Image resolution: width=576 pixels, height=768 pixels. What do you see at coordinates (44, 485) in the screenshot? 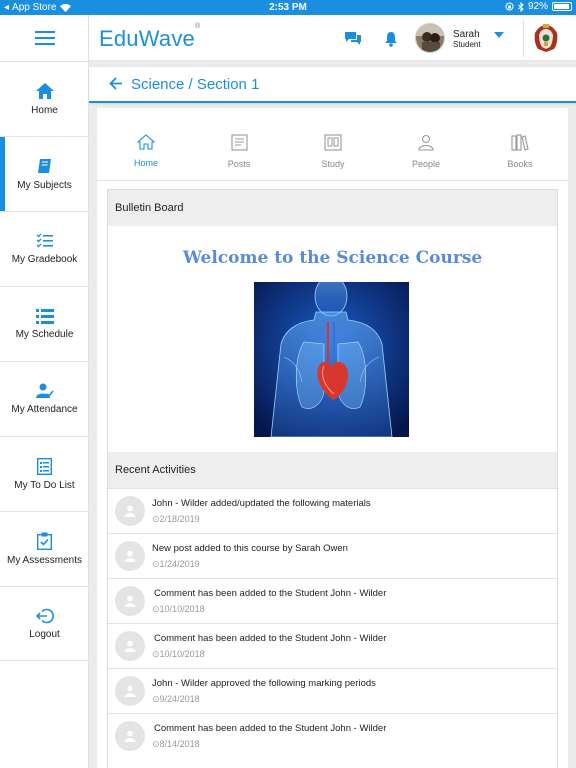
I see `sidebar-item-label: My To Do List` at bounding box center [44, 485].